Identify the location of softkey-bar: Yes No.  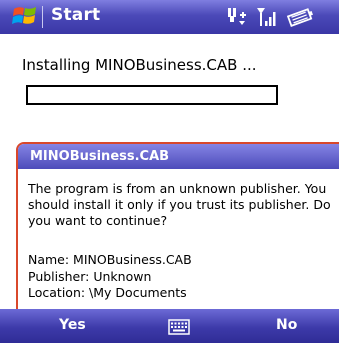
(169, 326).